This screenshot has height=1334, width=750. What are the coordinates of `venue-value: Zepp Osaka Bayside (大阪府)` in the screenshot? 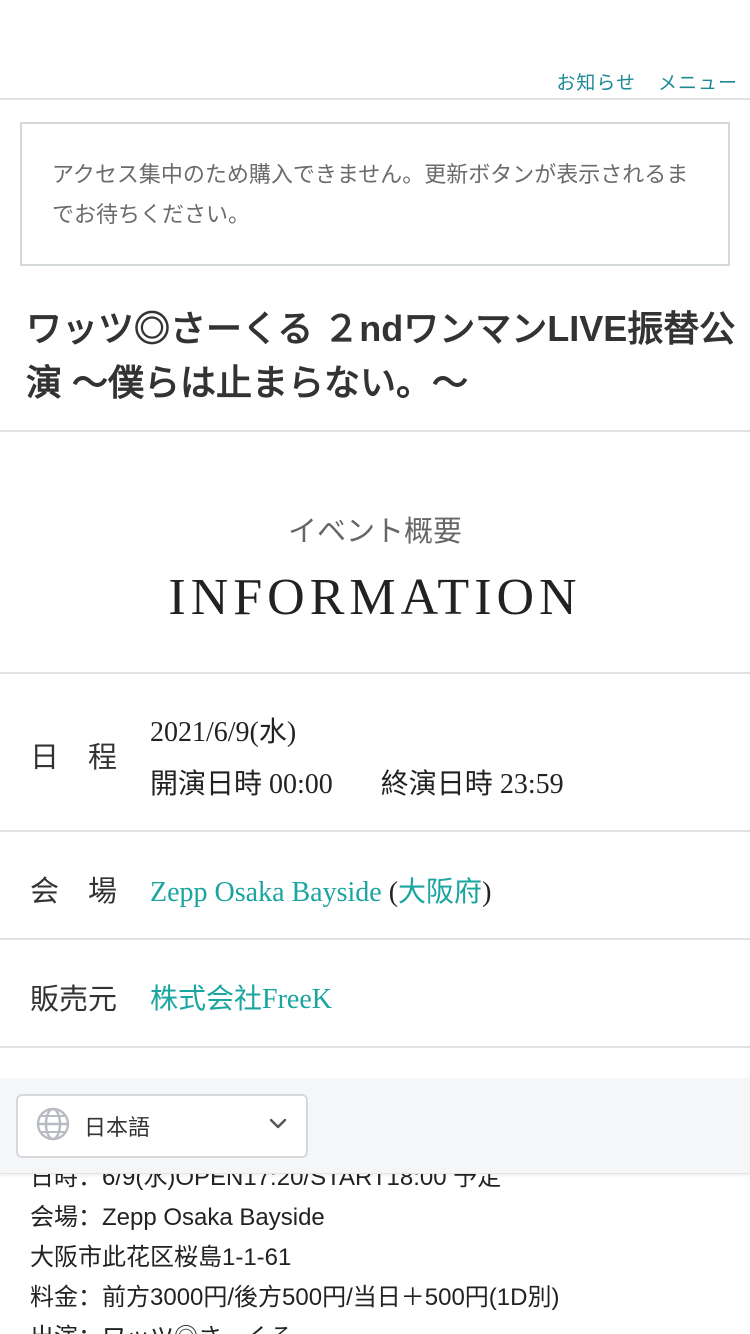 It's located at (320, 890).